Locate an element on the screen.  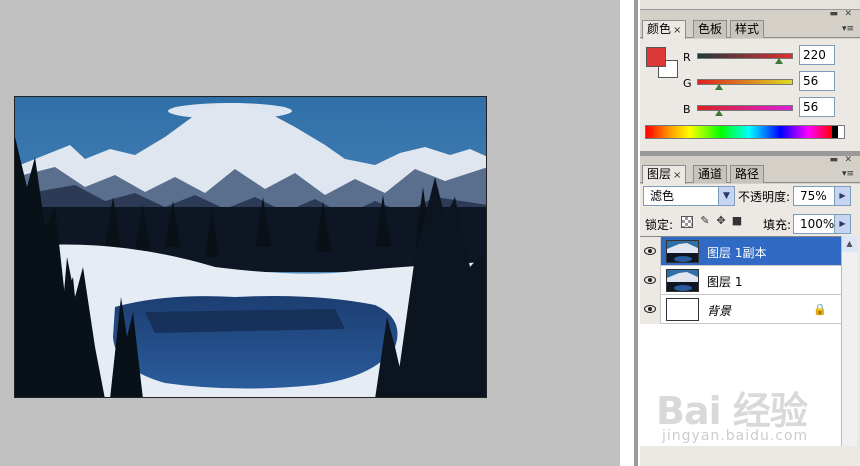
tab-styles: 样式 is located at coordinates (747, 29).